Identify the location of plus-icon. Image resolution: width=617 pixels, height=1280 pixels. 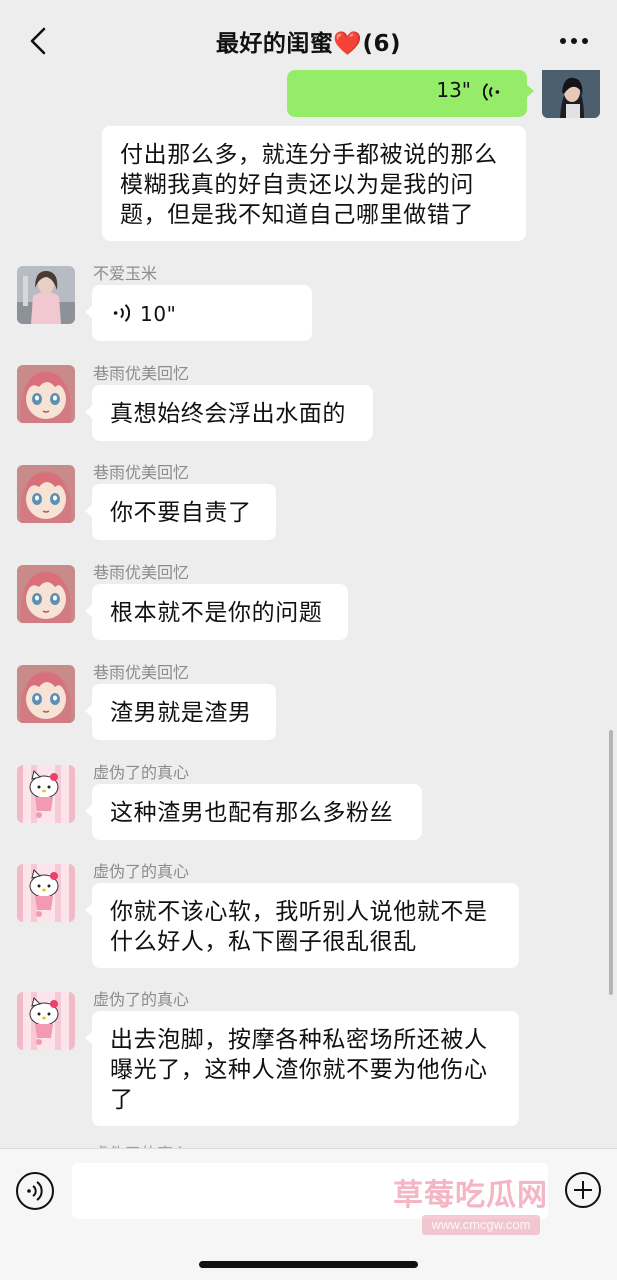
(583, 1190).